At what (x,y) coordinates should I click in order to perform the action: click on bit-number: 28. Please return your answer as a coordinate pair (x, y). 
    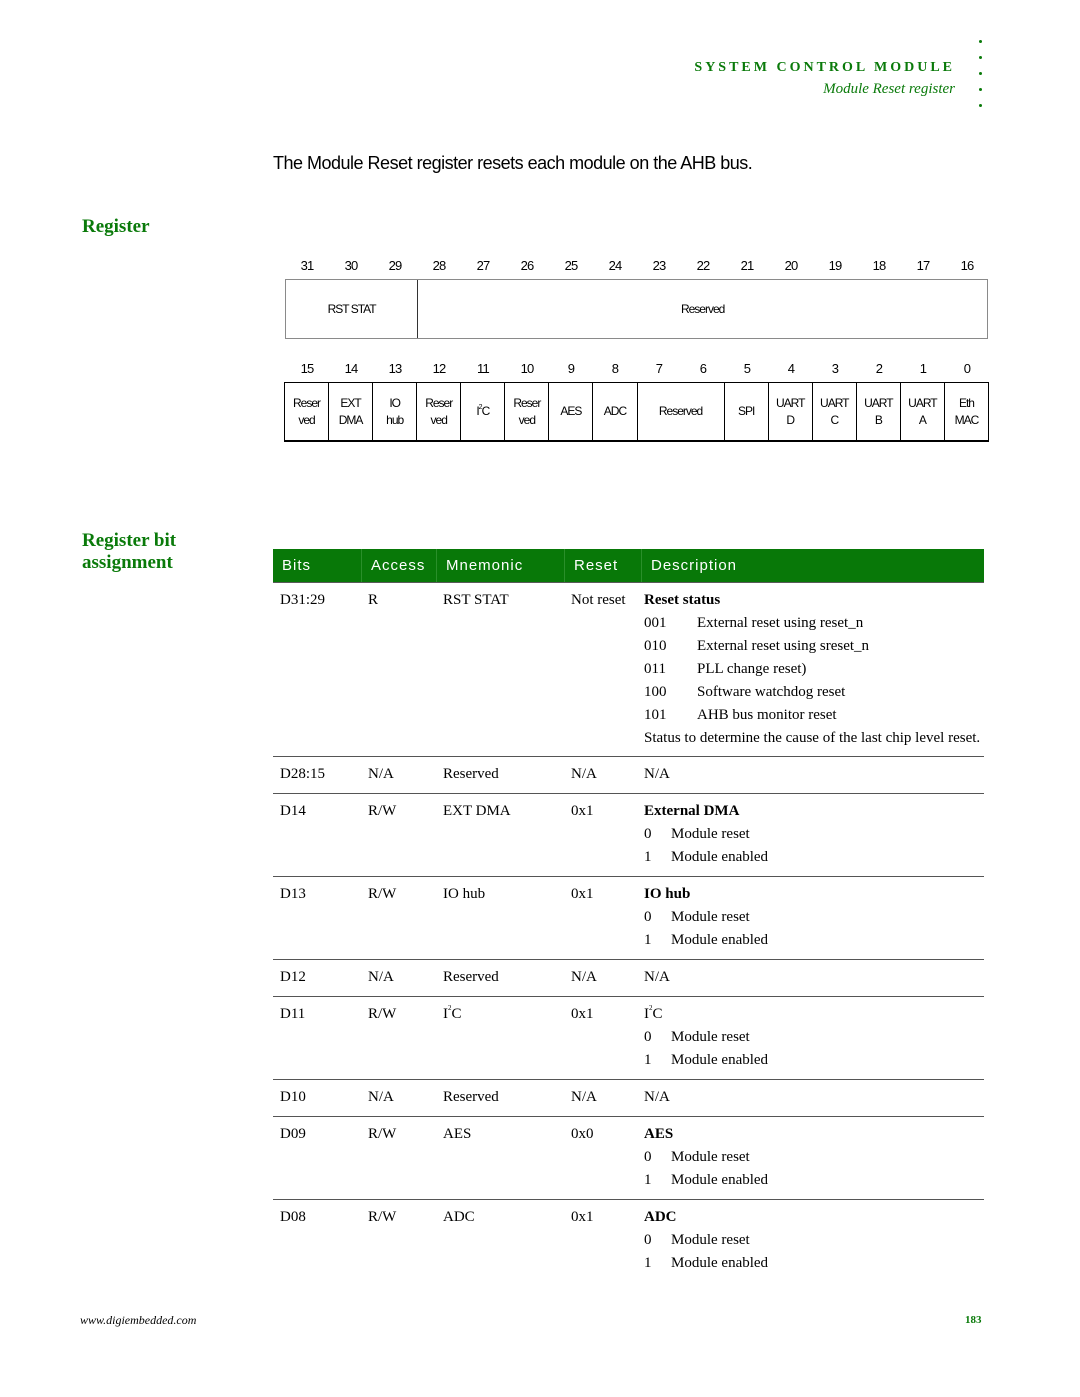
    Looking at the image, I should click on (439, 265).